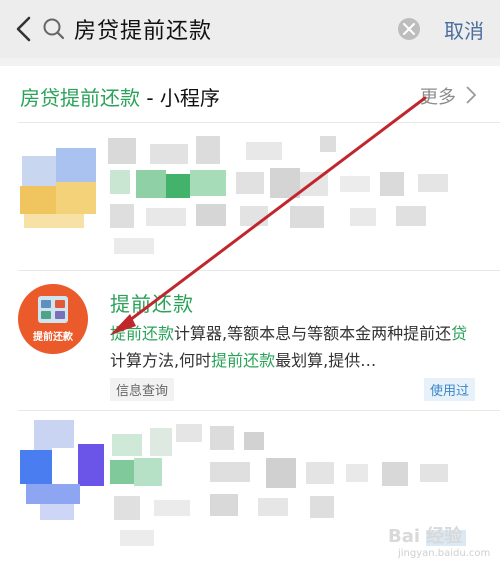 The image size is (500, 570). What do you see at coordinates (80, 98) in the screenshot?
I see `section-title-highlight: 房贷提前还款` at bounding box center [80, 98].